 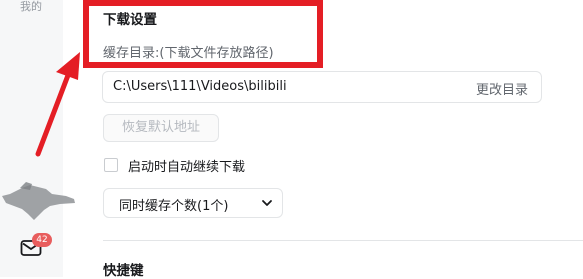 I want to click on cache-dir-path: C:\Users\111\Videos\bilibili, so click(x=200, y=86).